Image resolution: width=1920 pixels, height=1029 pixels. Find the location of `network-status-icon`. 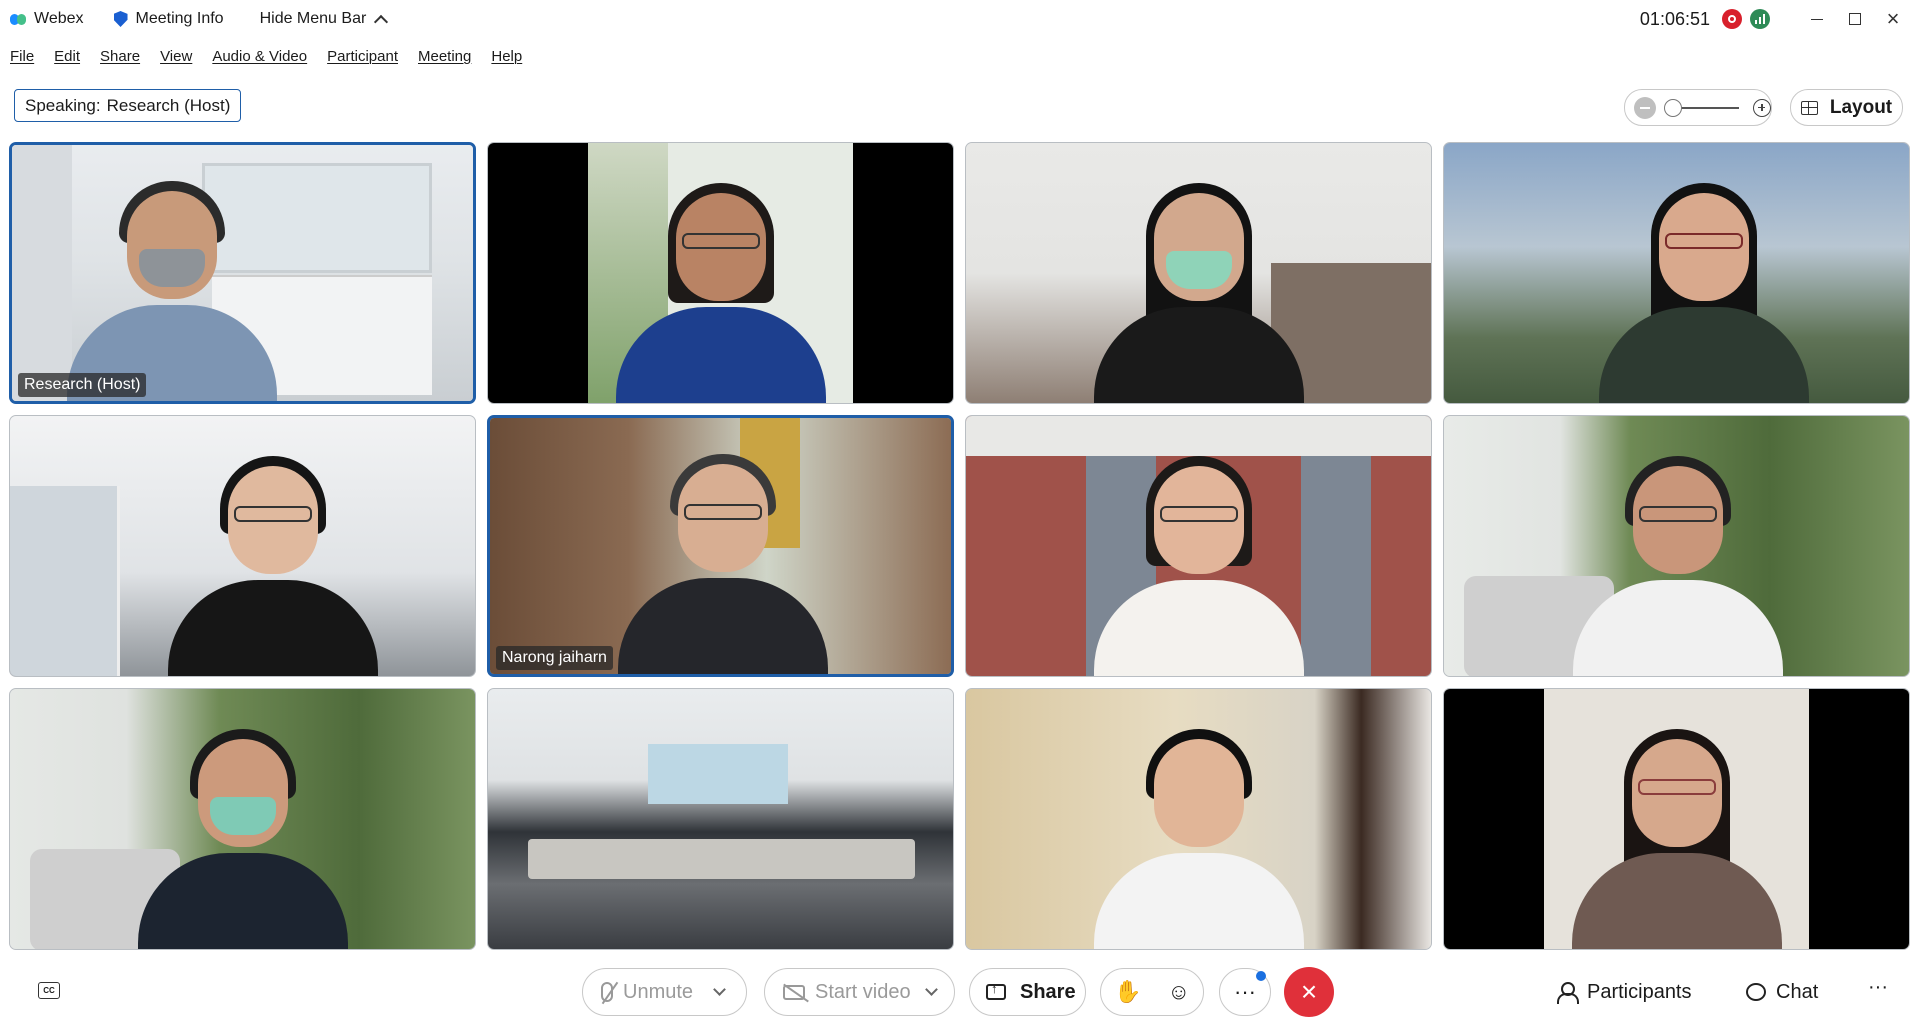

network-status-icon is located at coordinates (1760, 19).